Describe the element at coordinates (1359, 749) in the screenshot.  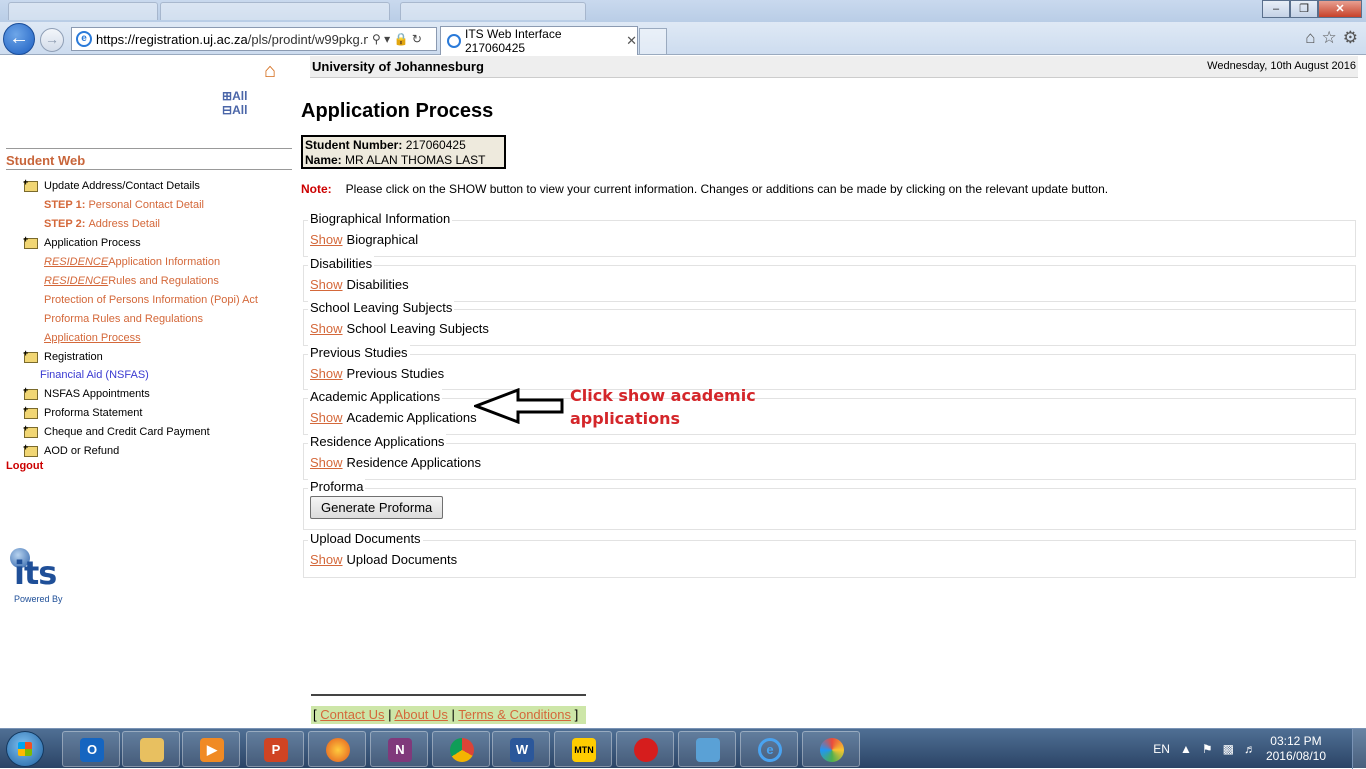
I see `show-desktop-button` at that location.